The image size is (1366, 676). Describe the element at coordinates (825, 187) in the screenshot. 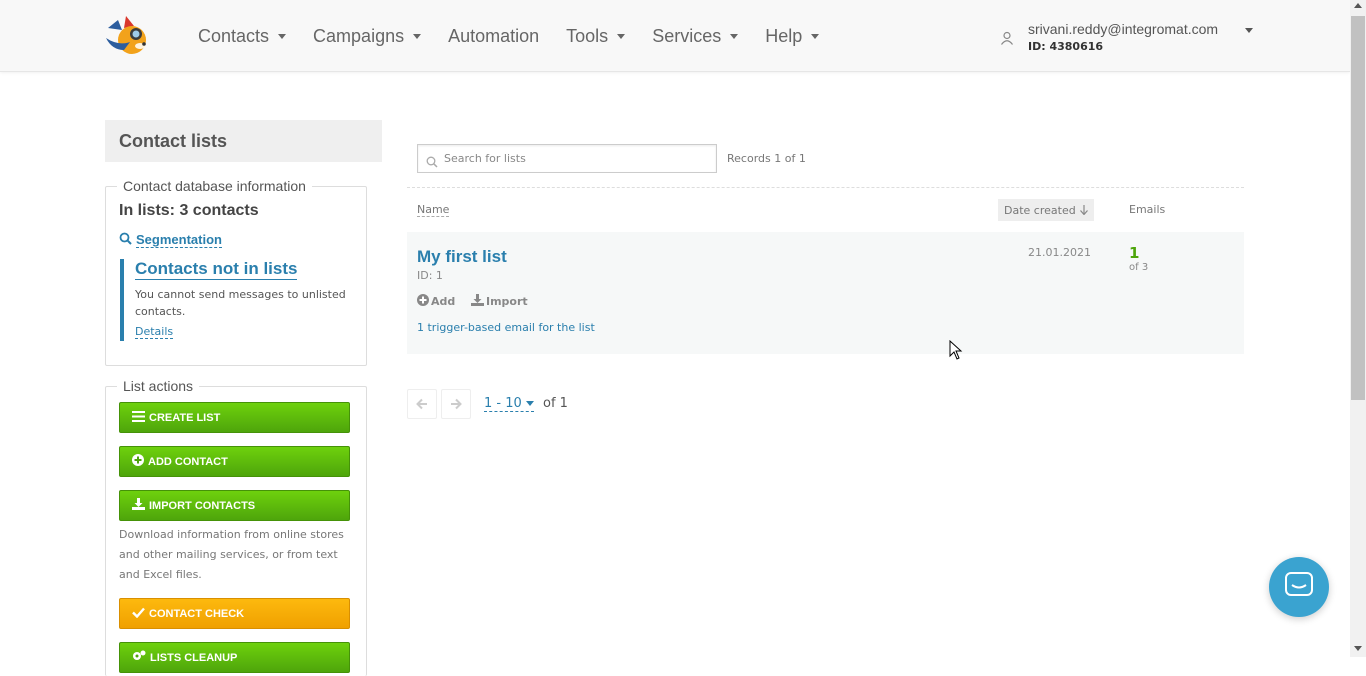

I see `divider` at that location.